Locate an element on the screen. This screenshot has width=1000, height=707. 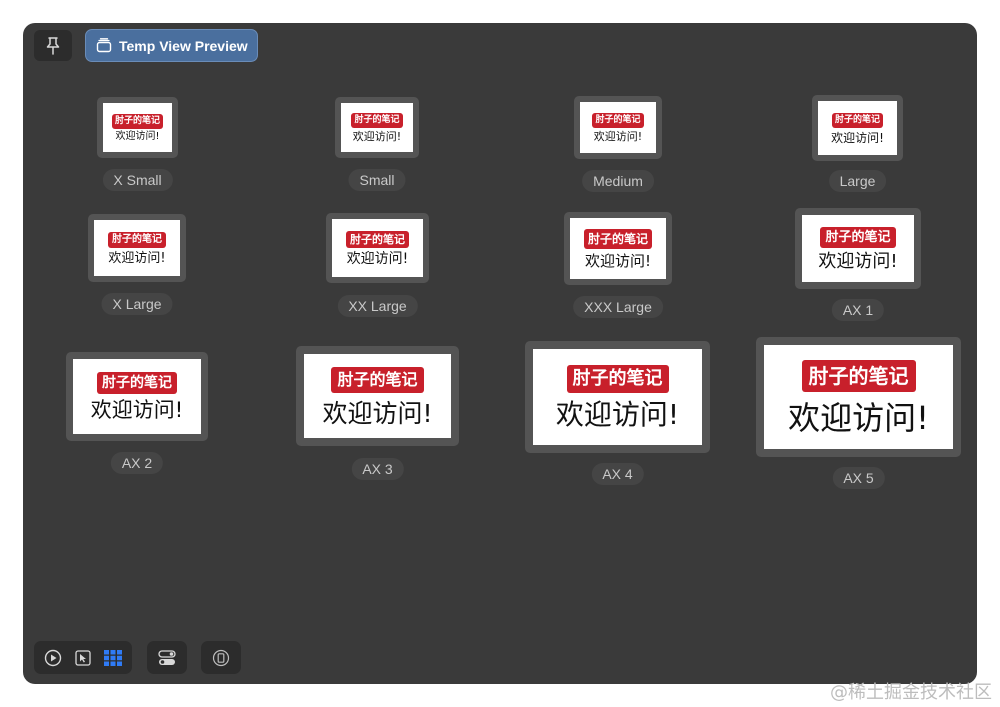
live-mode-button is located at coordinates (53, 658).